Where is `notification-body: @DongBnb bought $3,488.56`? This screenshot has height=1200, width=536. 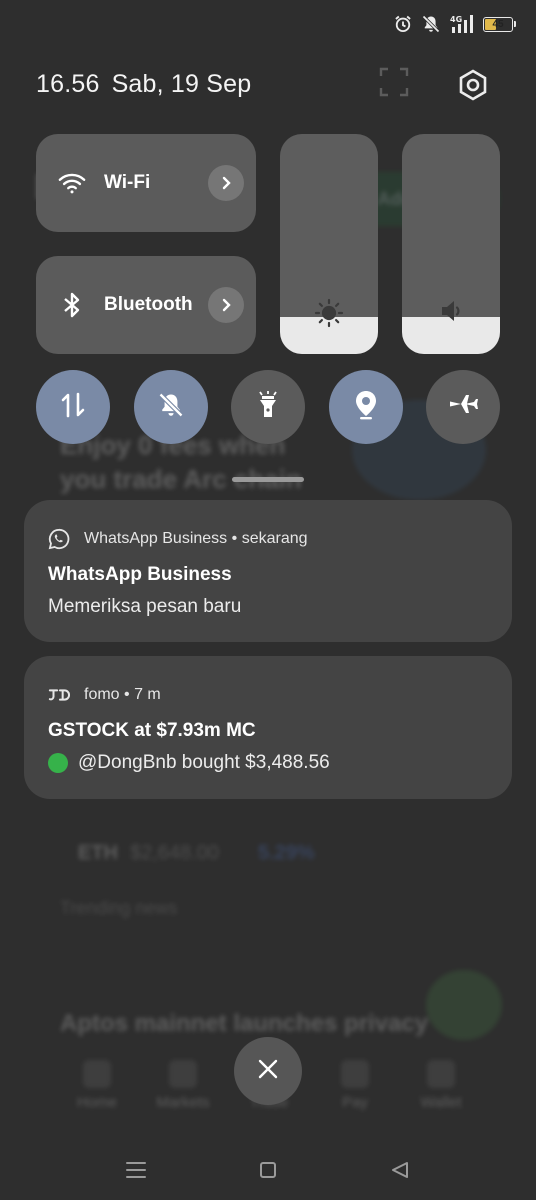 notification-body: @DongBnb bought $3,488.56 is located at coordinates (189, 763).